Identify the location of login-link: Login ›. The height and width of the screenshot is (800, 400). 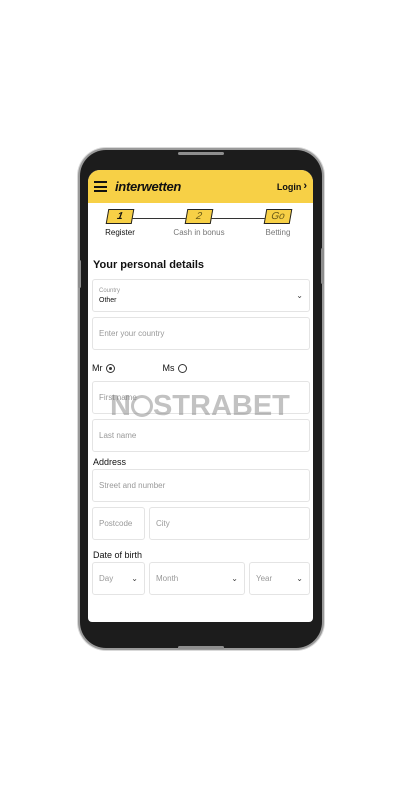
(292, 186).